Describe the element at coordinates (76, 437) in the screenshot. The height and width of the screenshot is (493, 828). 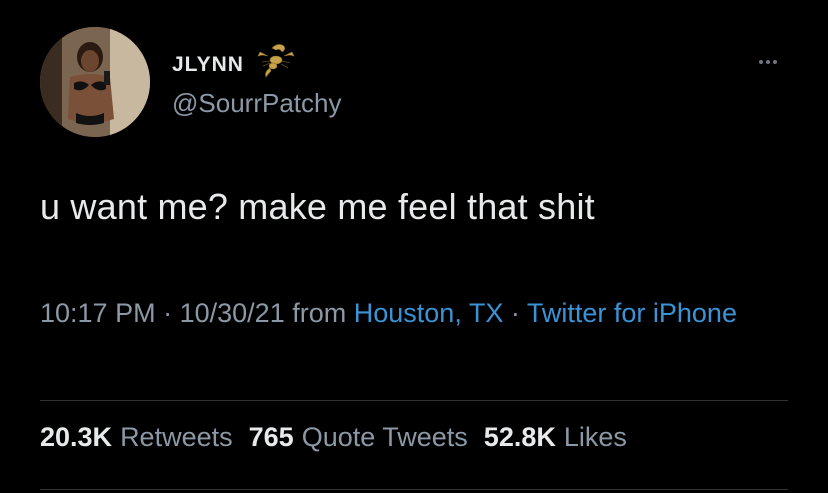
I see `retweets-count: 20.3K` at that location.